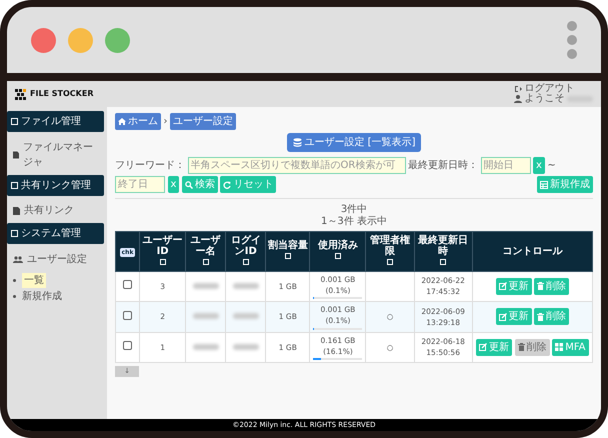 The height and width of the screenshot is (438, 608). I want to click on sidebar-item: ユーザー設定, so click(57, 259).